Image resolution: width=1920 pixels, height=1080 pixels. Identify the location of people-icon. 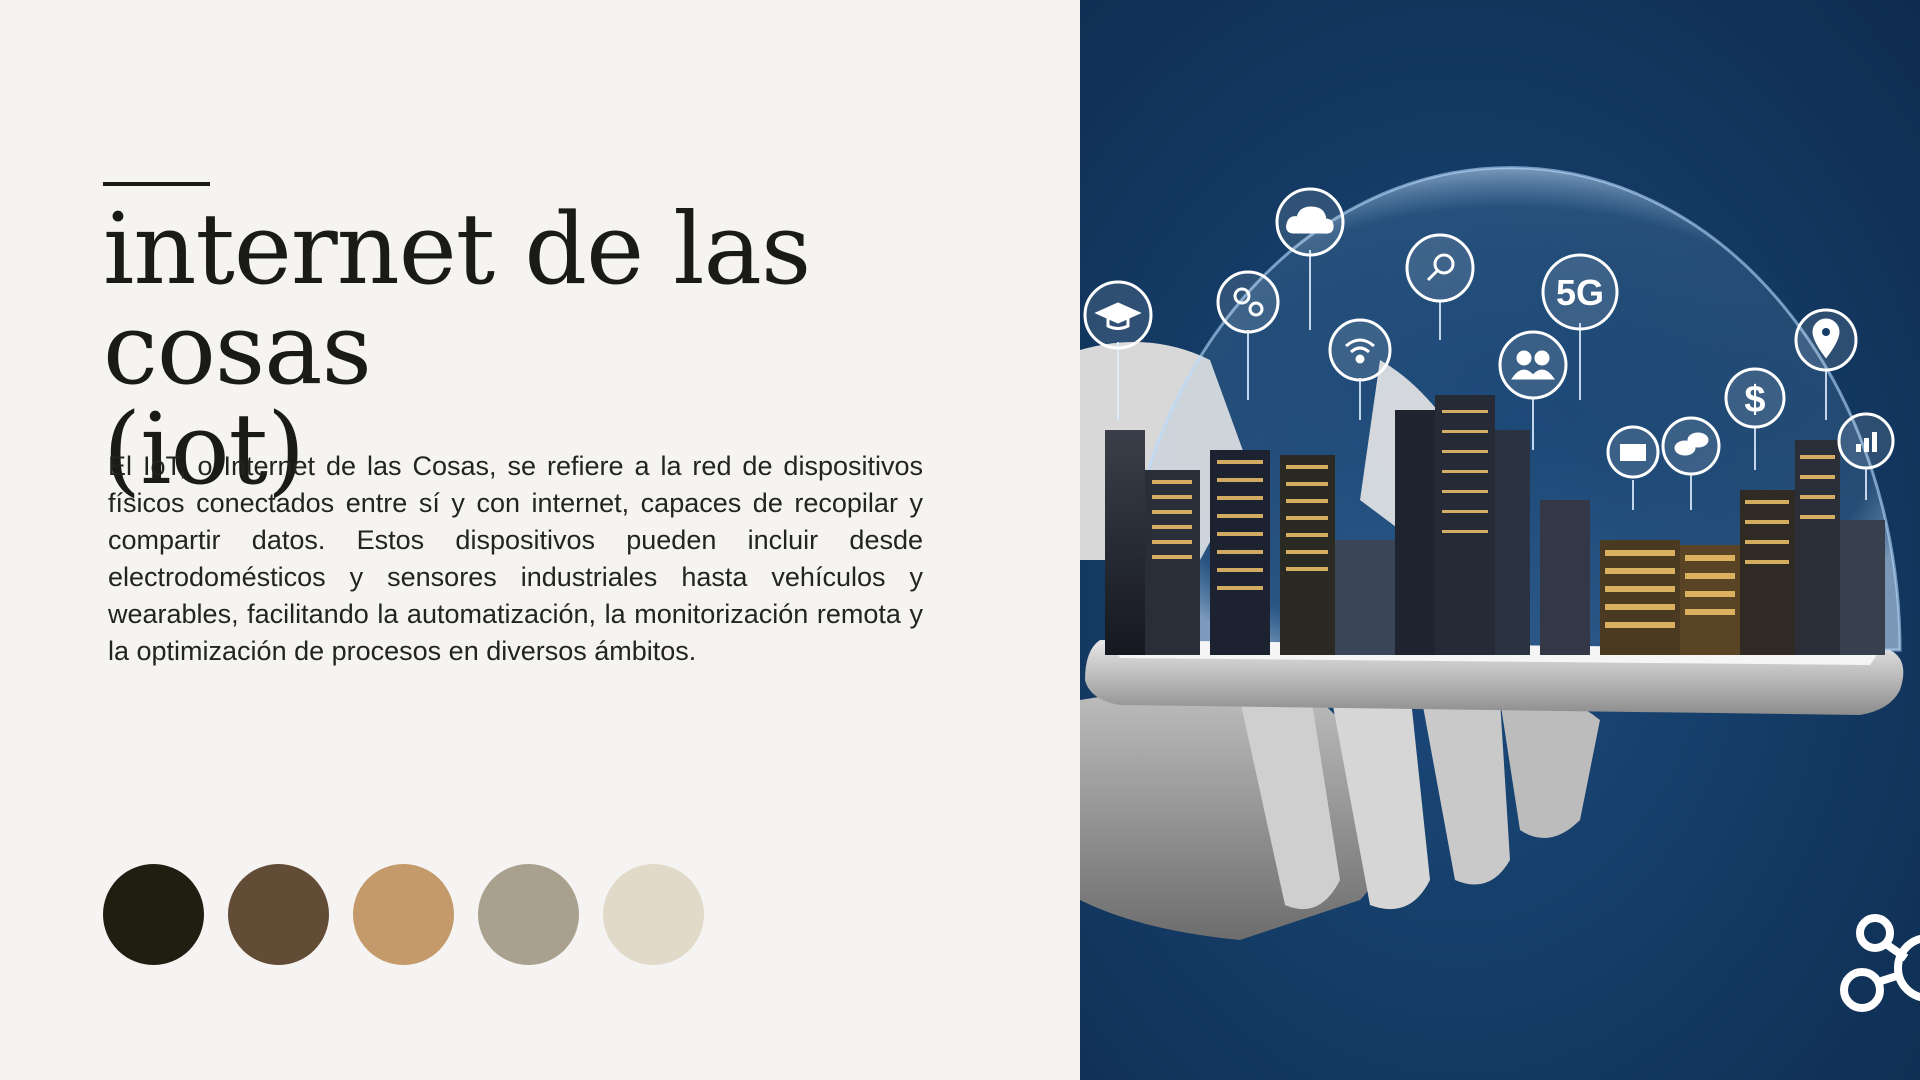
(1533, 365).